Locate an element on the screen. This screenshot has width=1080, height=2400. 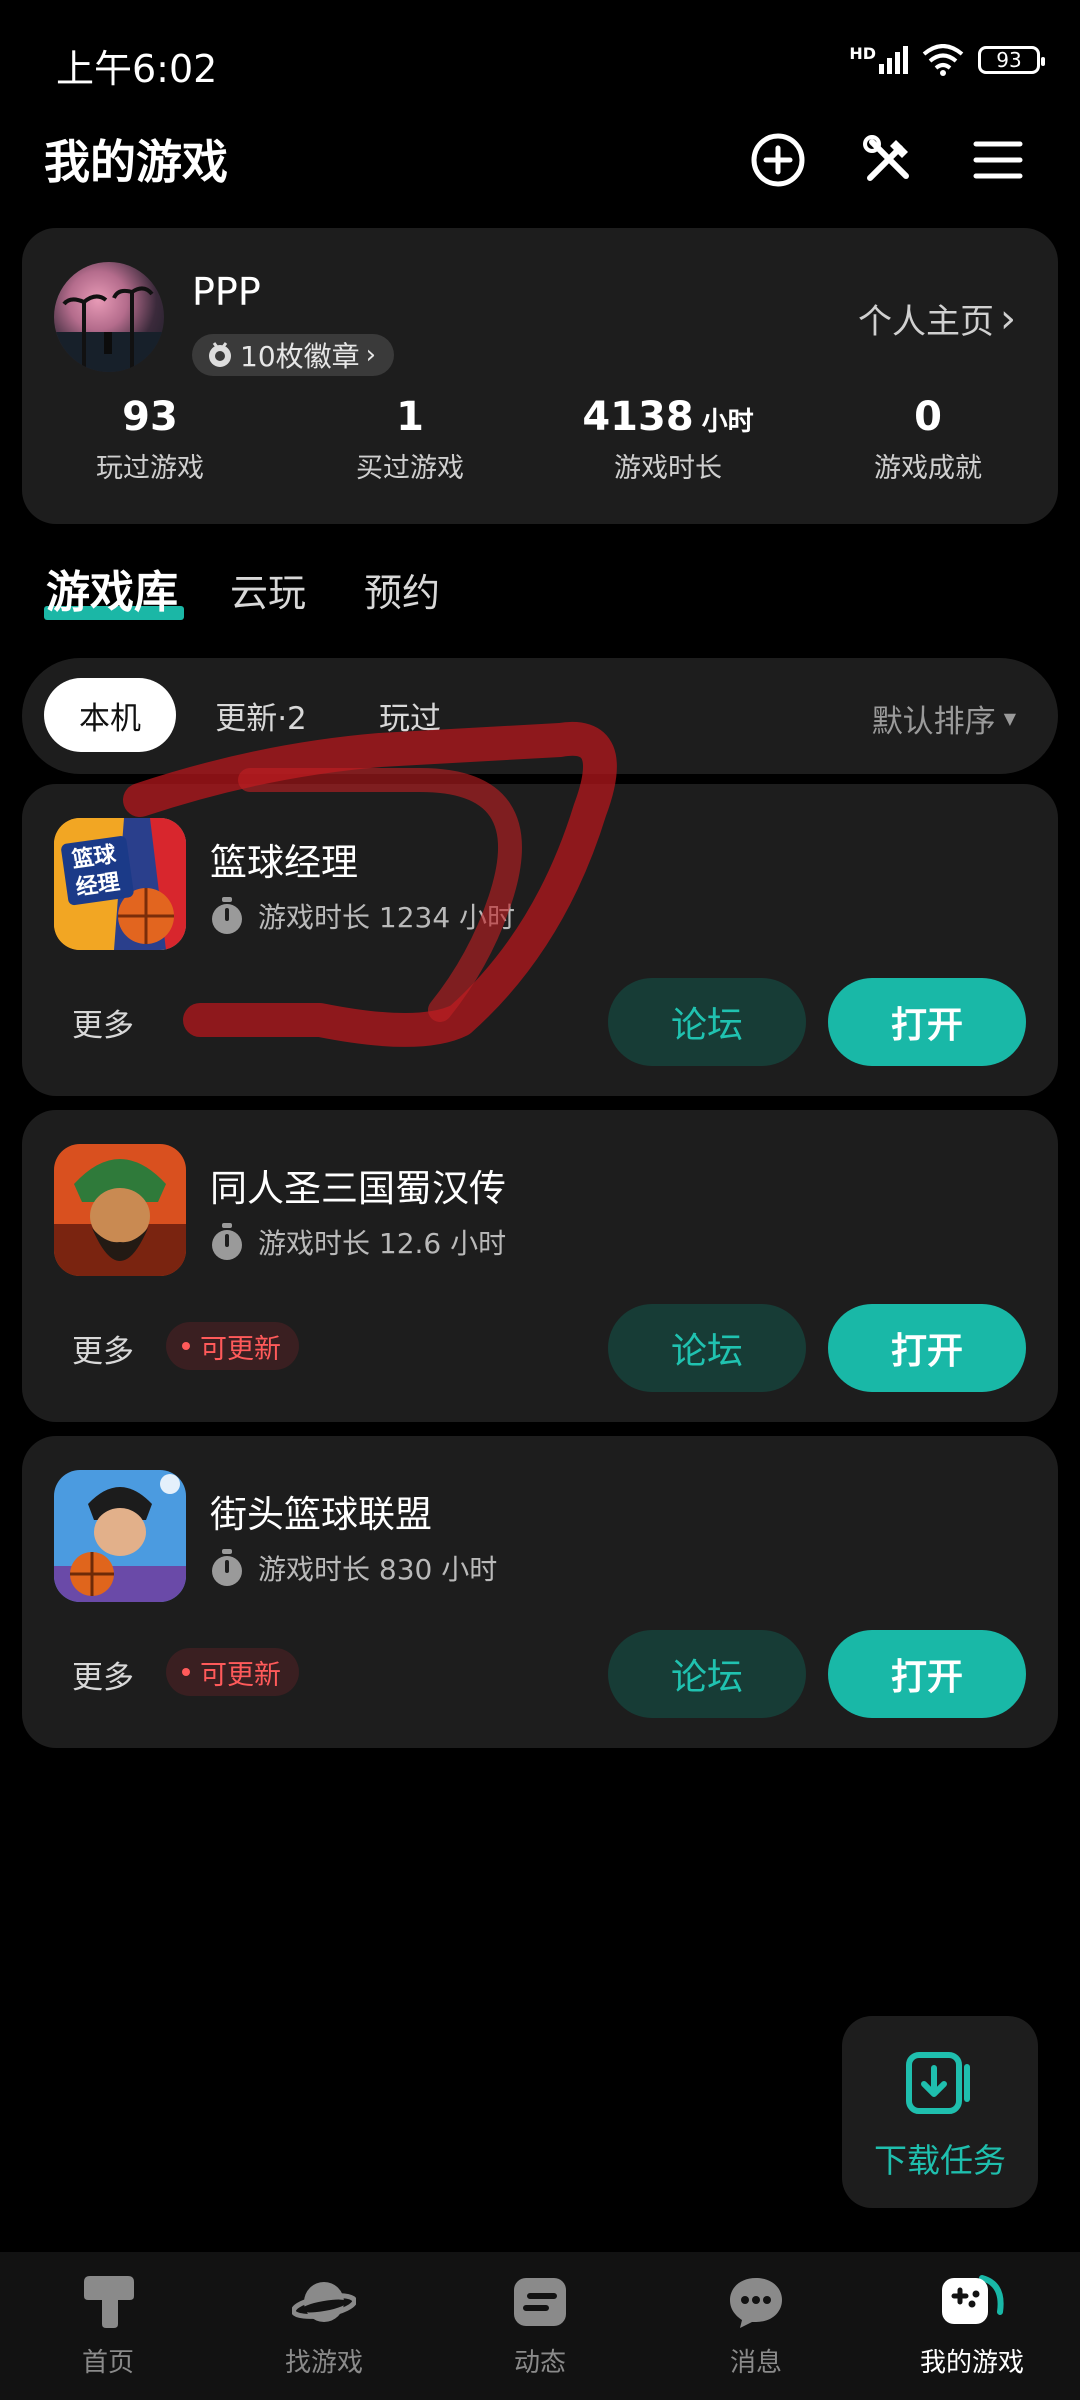
menu-icon is located at coordinates (998, 160).